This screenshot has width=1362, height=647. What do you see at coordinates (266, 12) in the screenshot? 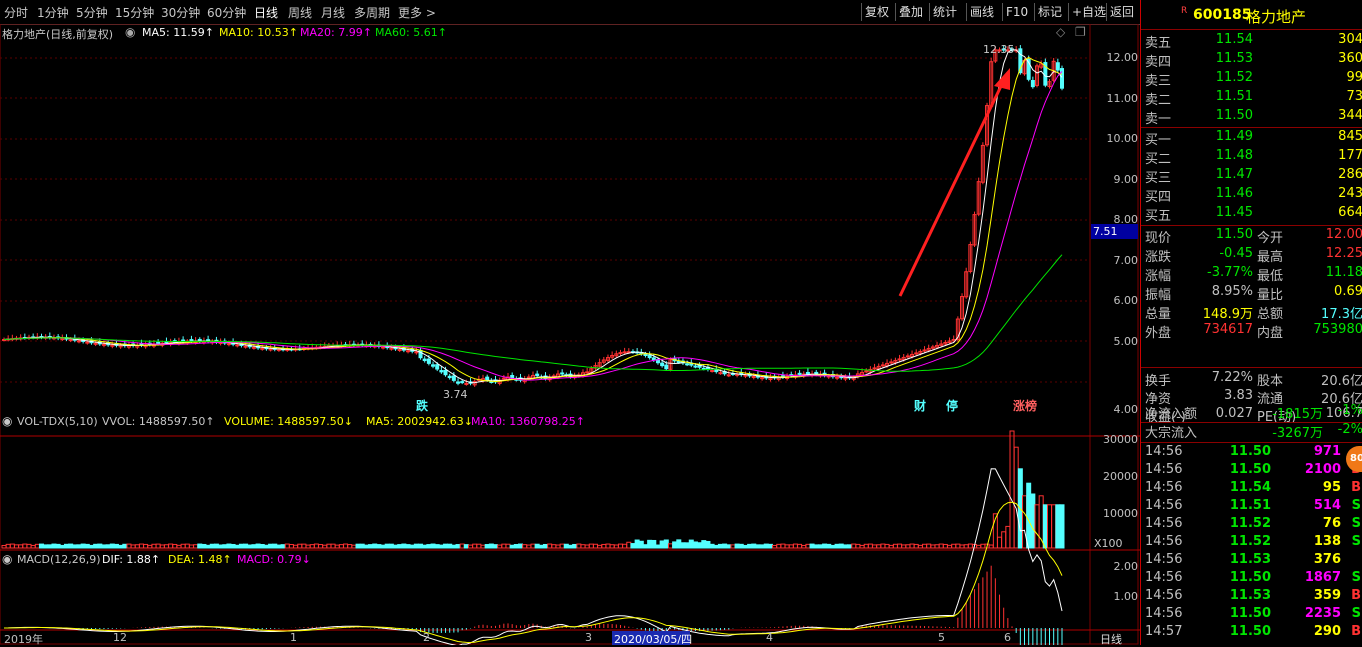
I see `tab-daily: 日线` at bounding box center [266, 12].